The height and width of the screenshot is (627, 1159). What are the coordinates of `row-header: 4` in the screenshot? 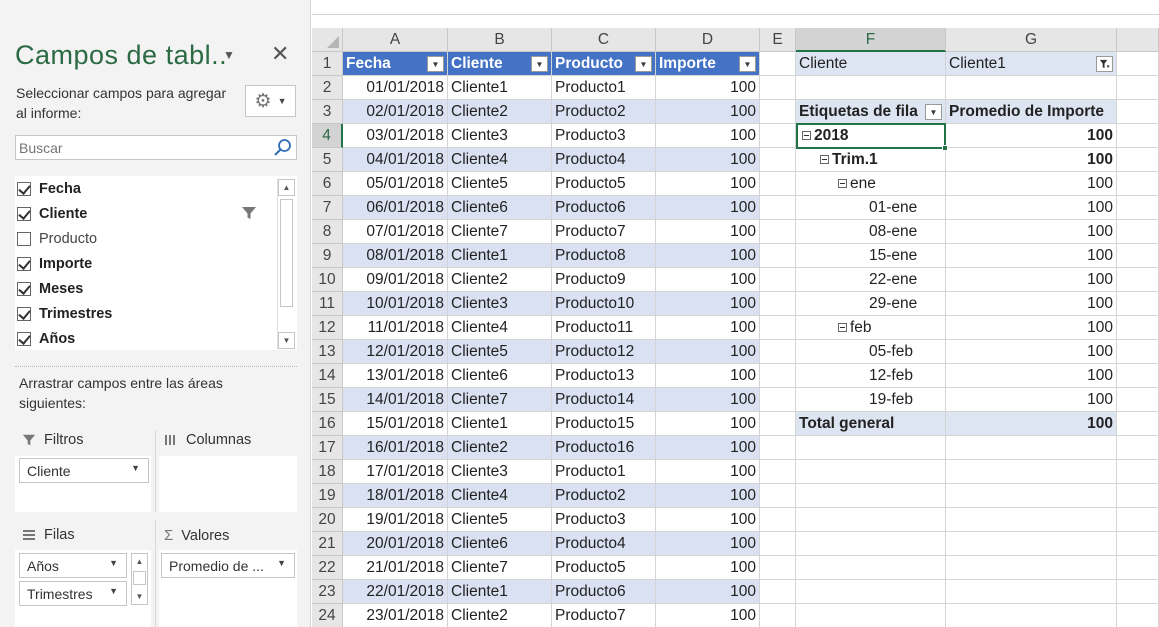 It's located at (327, 136).